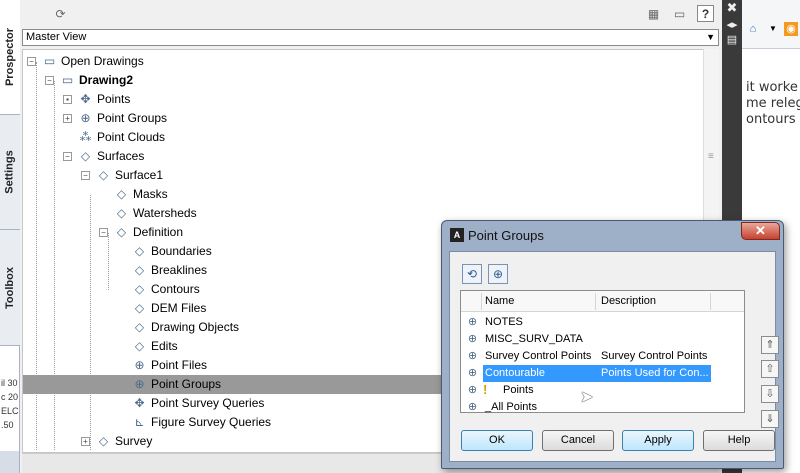 The image size is (800, 473). What do you see at coordinates (139, 270) in the screenshot?
I see `breaklines-icon: ◇` at bounding box center [139, 270].